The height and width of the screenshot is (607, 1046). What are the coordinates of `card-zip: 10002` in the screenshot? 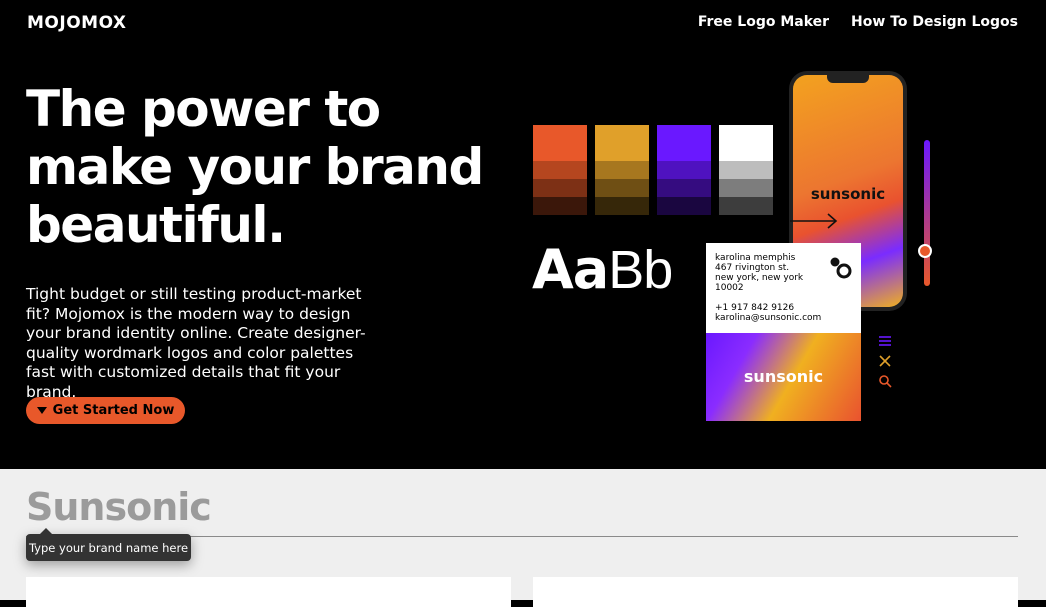 It's located at (729, 288).